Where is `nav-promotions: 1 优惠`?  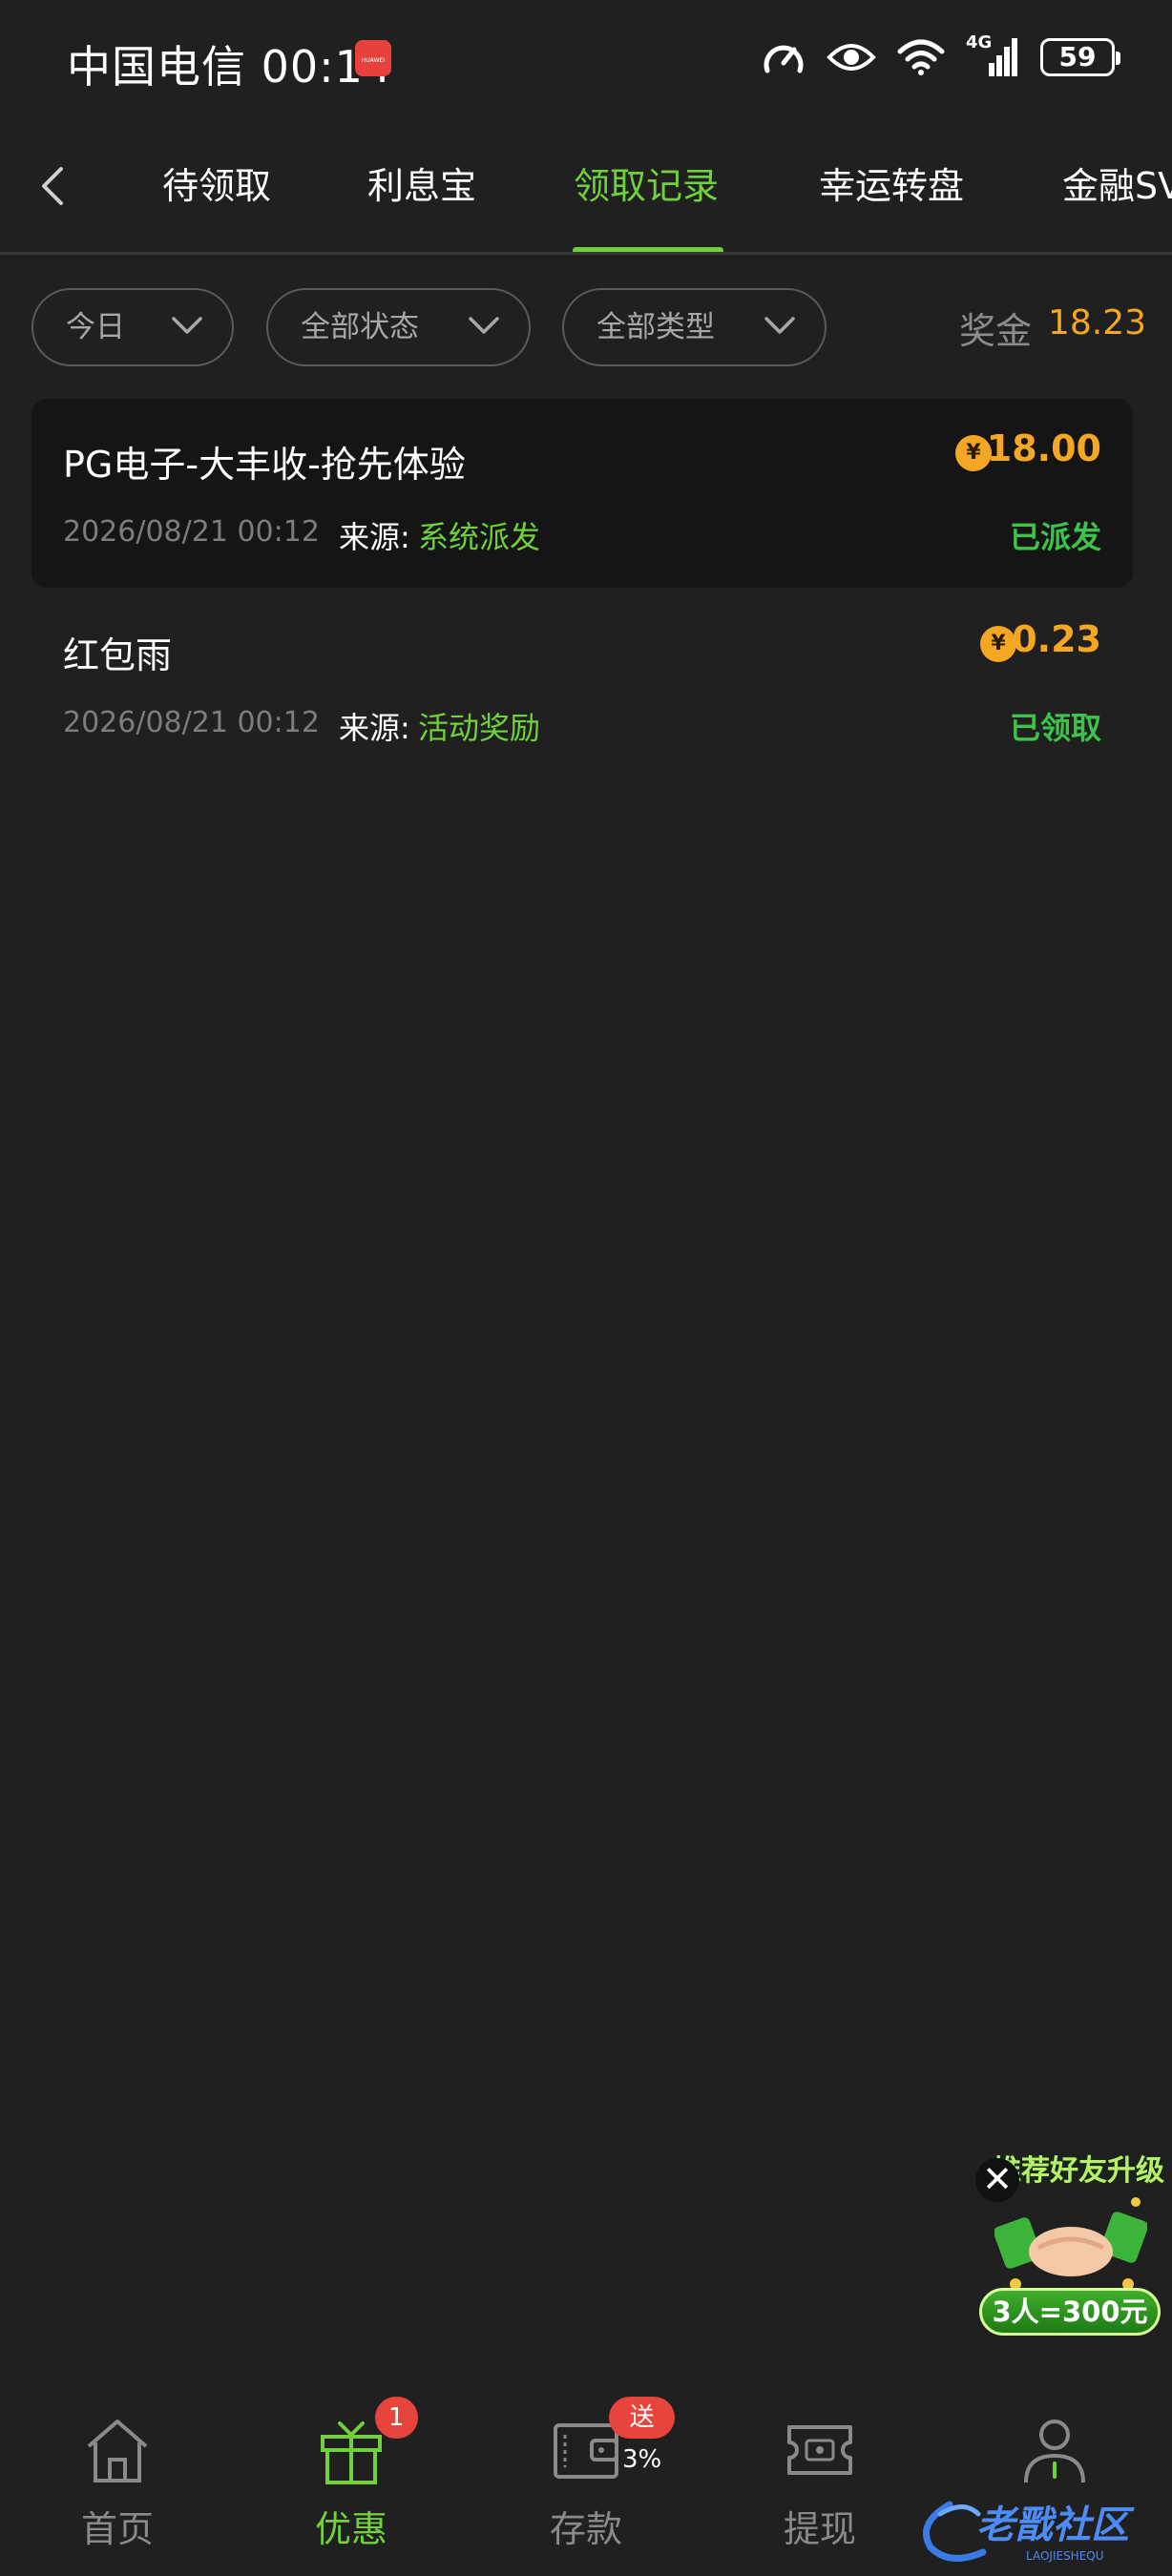
nav-promotions: 1 优惠 is located at coordinates (351, 2481).